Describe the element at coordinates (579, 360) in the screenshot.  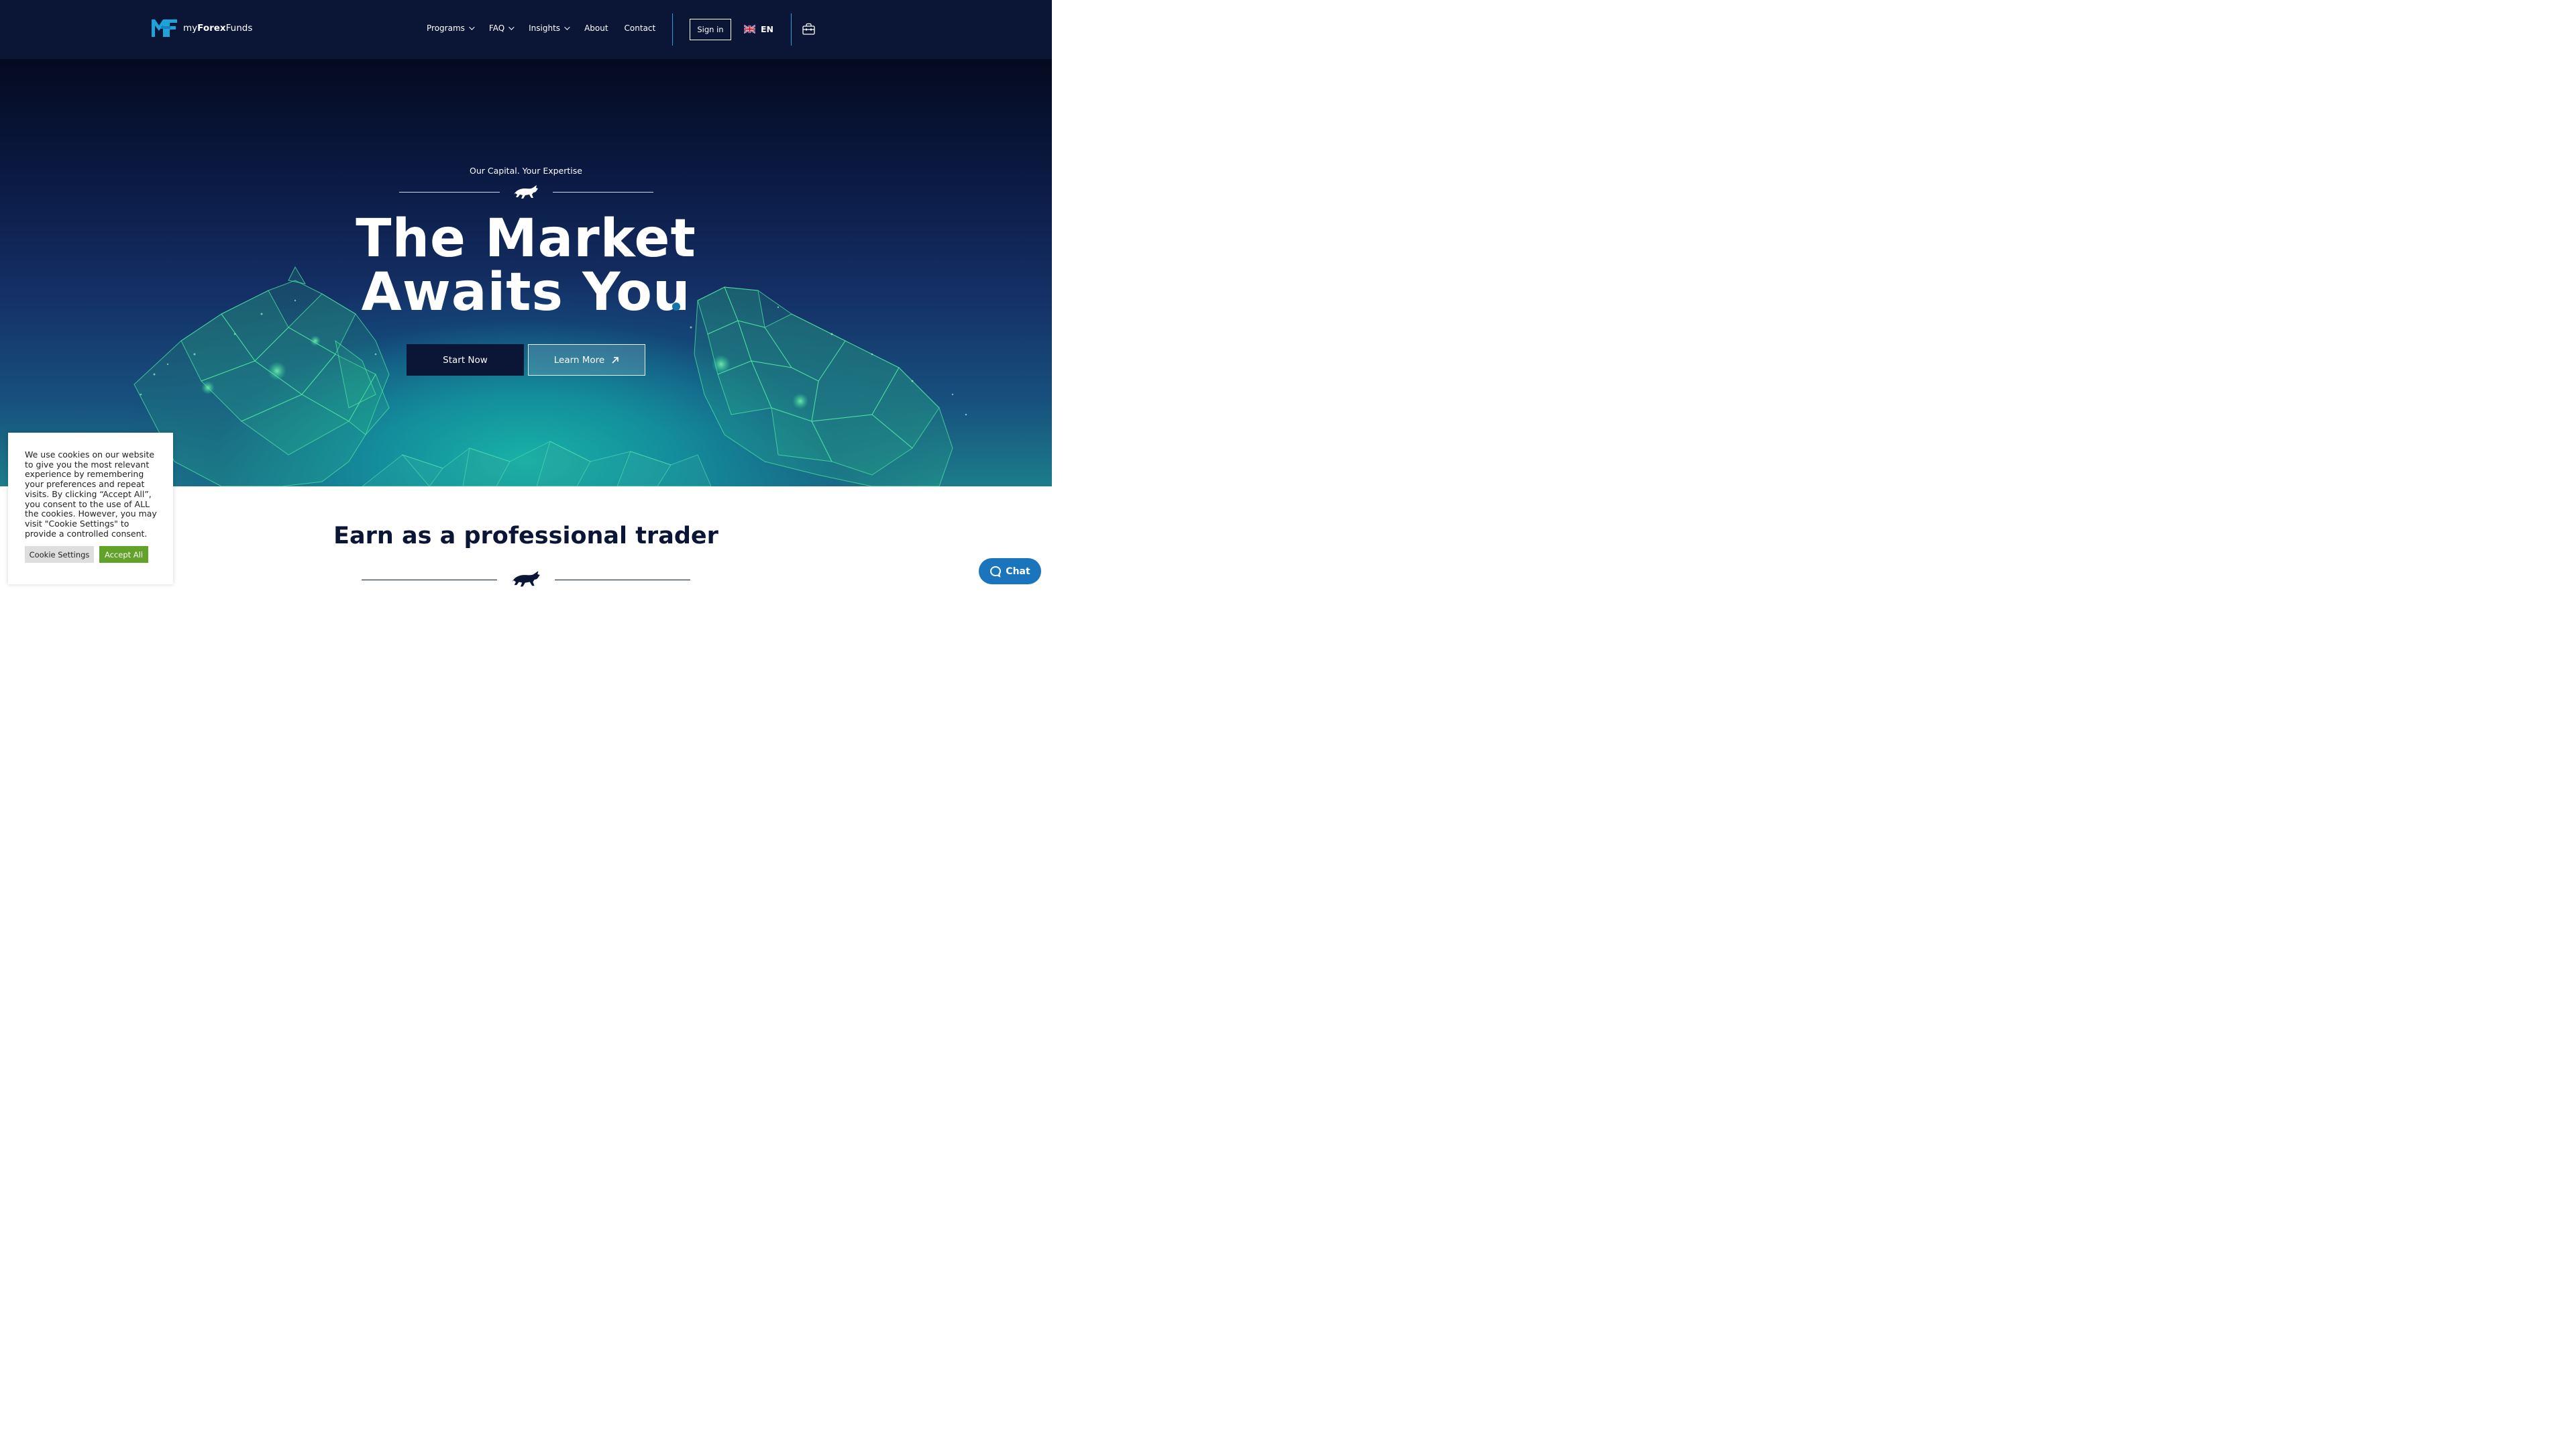
I see `learn-more-label: Learn More` at that location.